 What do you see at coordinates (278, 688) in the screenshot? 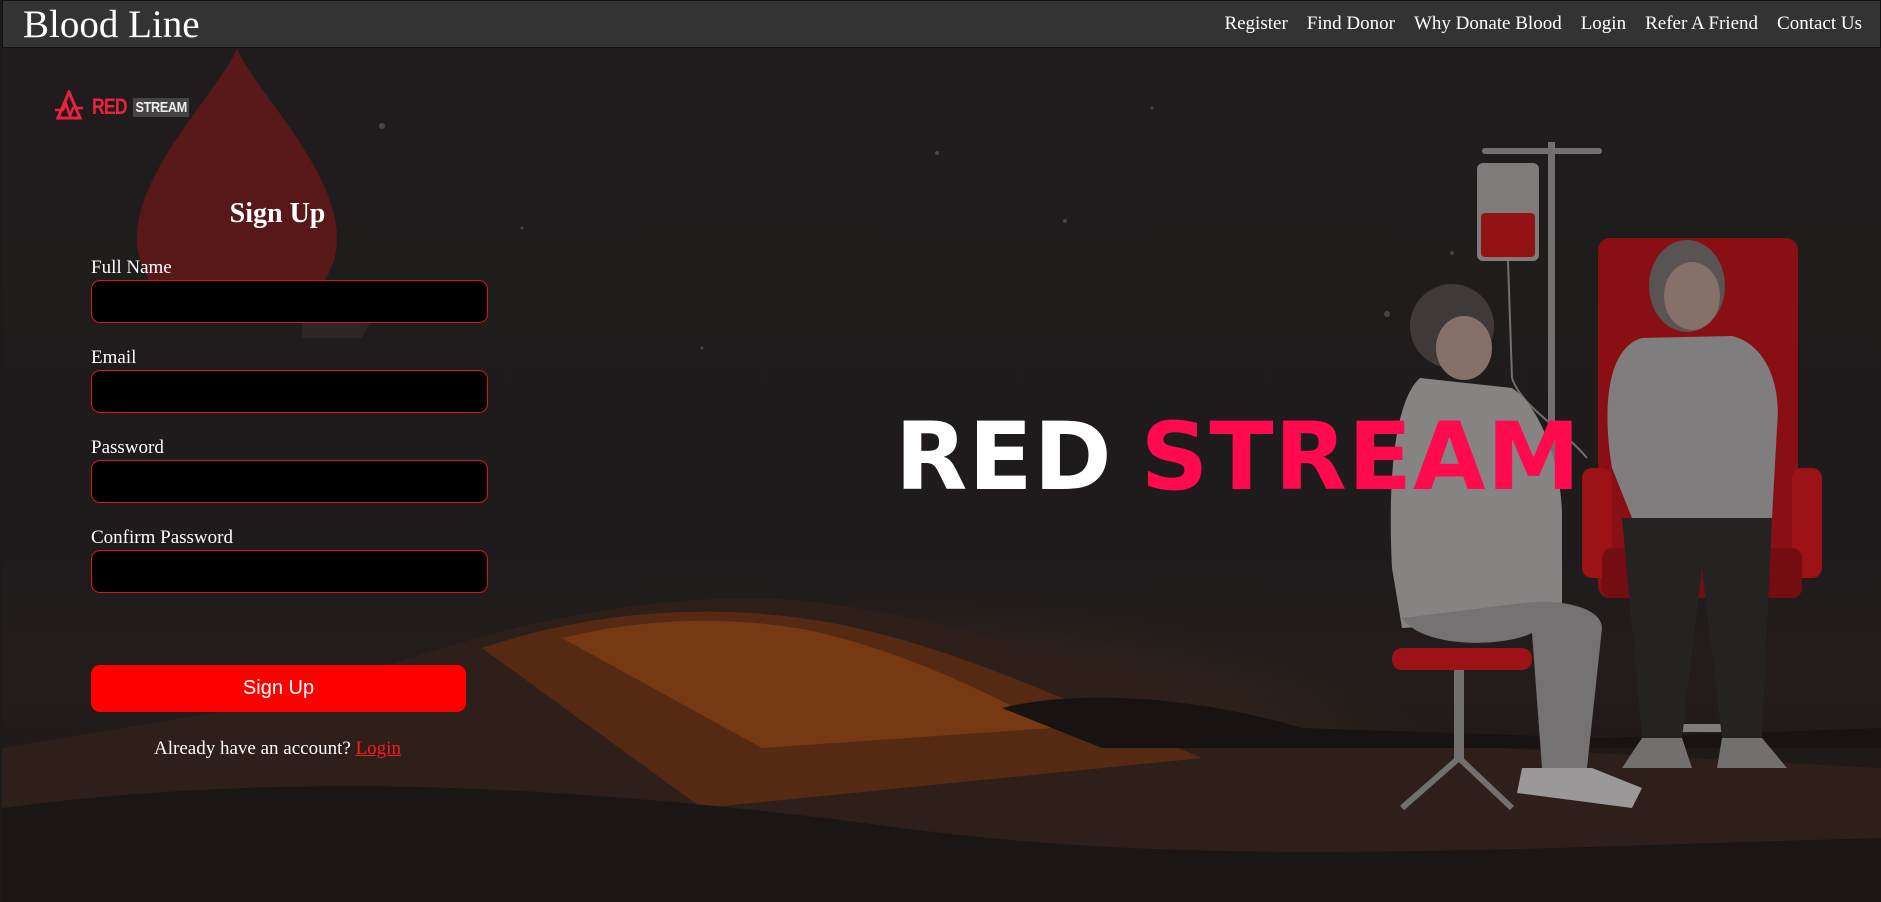
I see `signup-button: Sign Up` at bounding box center [278, 688].